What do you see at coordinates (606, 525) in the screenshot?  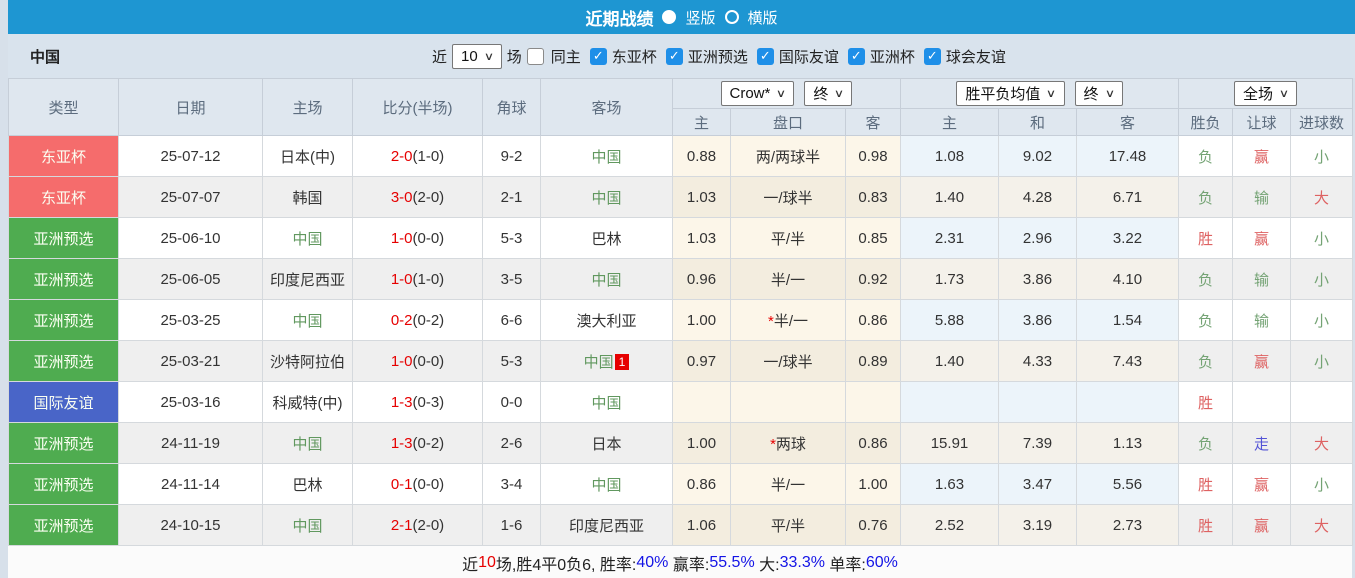 I see `cell-away-team: 印度尼西亚` at bounding box center [606, 525].